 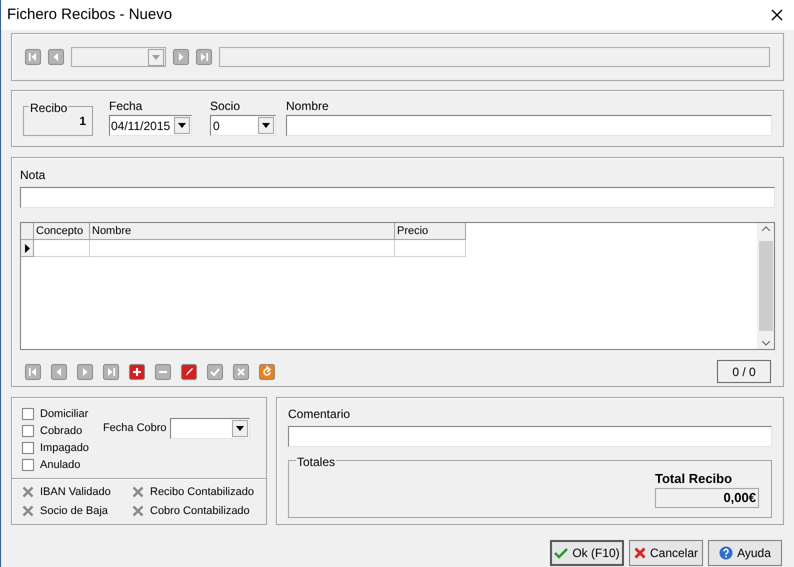 What do you see at coordinates (666, 553) in the screenshot?
I see `cancel-button: Cancelar` at bounding box center [666, 553].